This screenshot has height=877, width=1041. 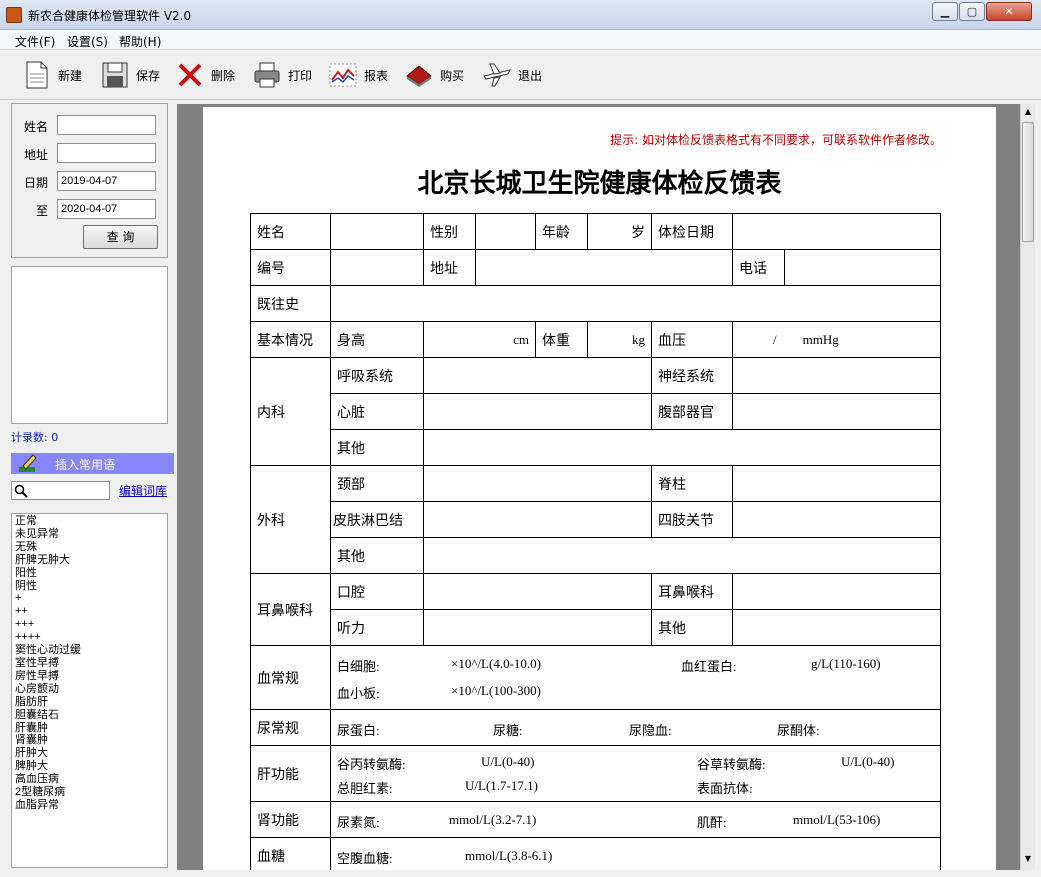 I want to click on field-value-history, so click(x=635, y=303).